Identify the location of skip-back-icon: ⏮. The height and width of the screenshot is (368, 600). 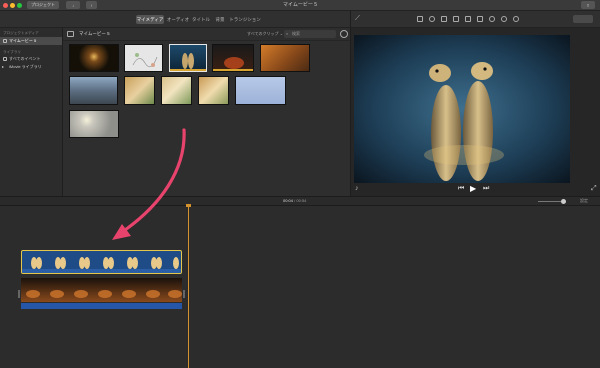
(461, 189).